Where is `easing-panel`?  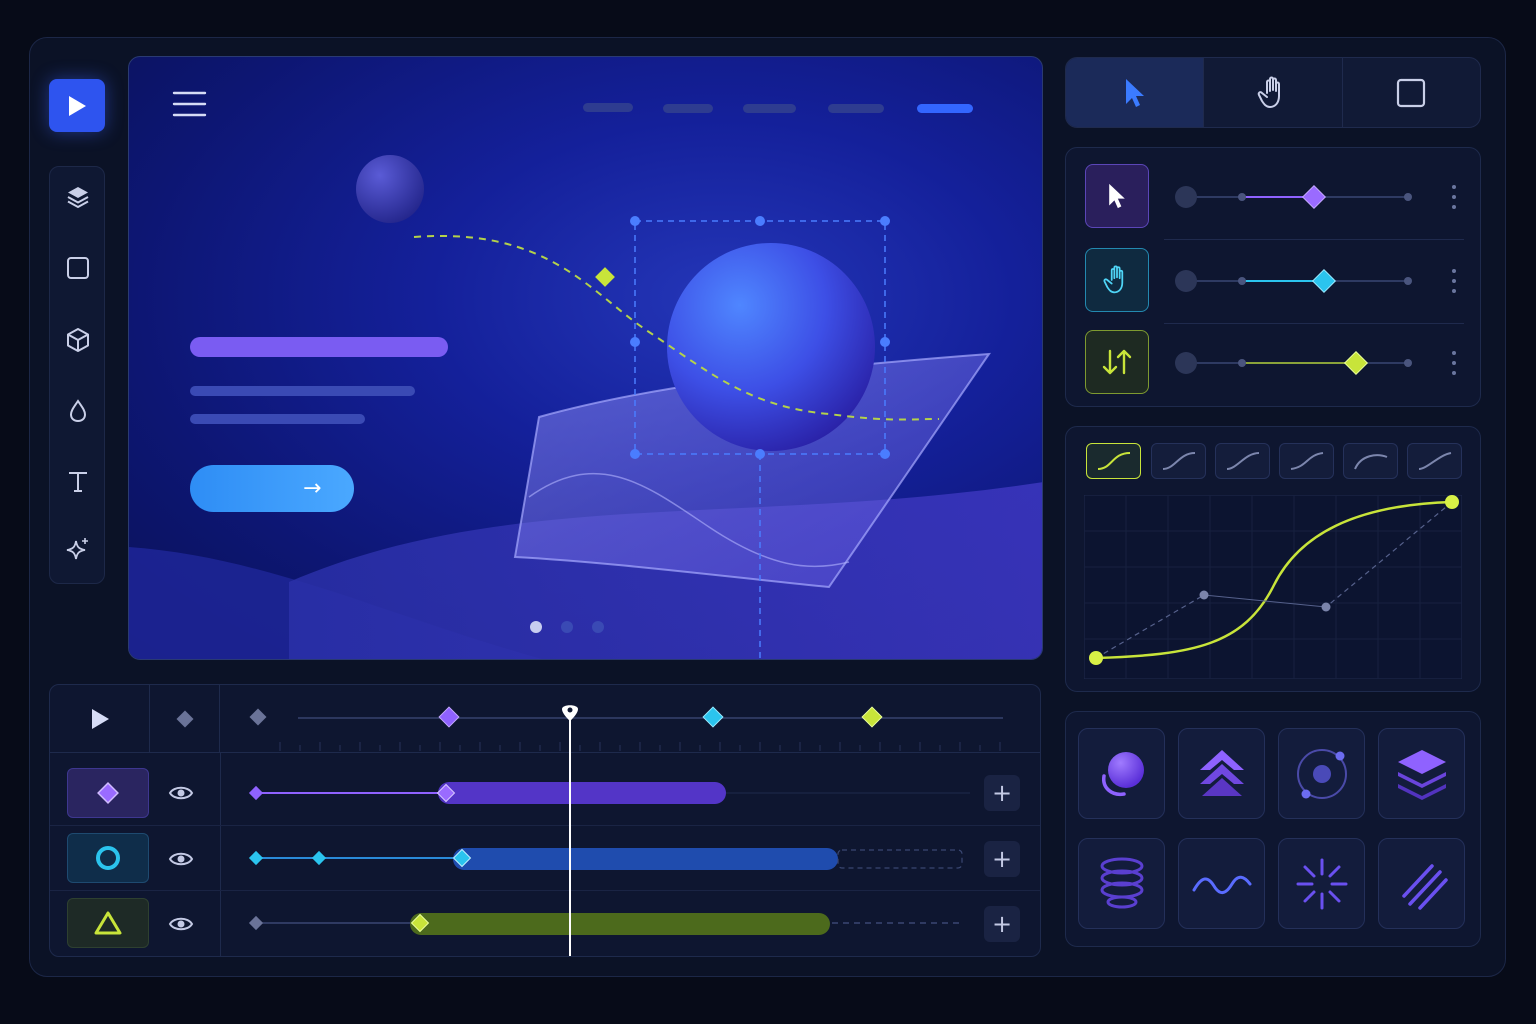
easing-panel is located at coordinates (1273, 559).